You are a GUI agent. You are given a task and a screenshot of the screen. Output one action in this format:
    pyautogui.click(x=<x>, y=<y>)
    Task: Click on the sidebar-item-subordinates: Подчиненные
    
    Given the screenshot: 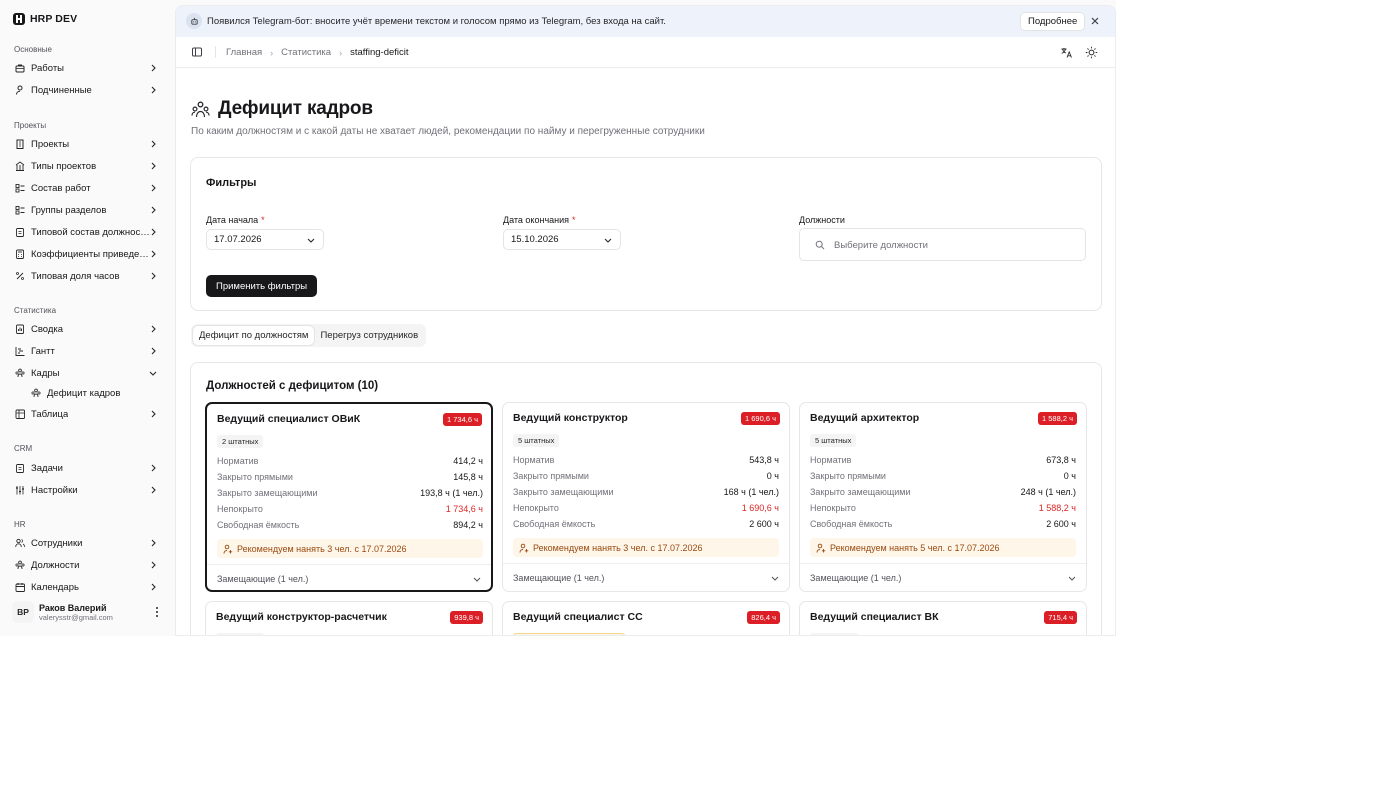 What is the action you would take?
    pyautogui.click(x=86, y=90)
    